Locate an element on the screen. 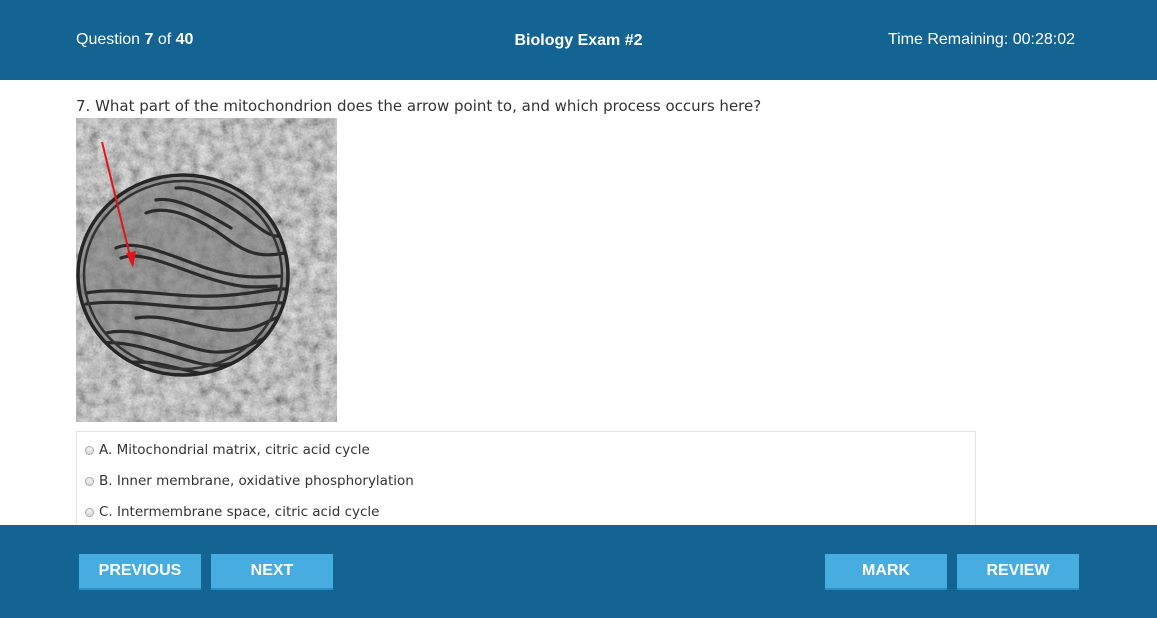  previous-button: PREVIOUS is located at coordinates (140, 572).